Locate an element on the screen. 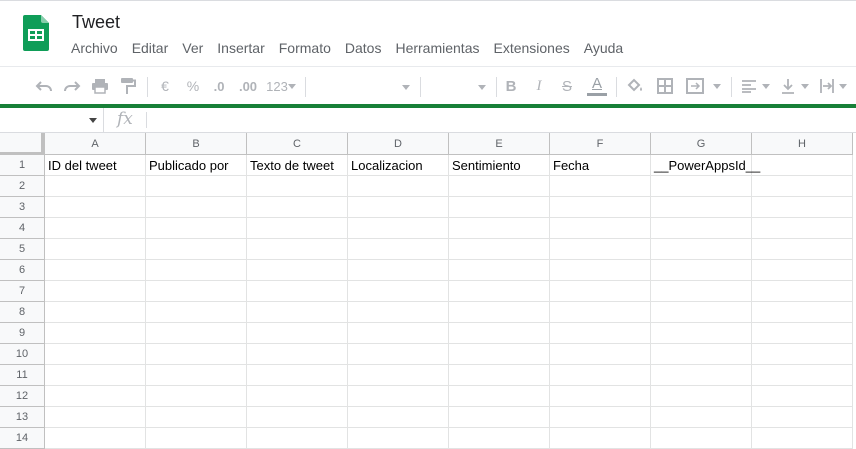 This screenshot has width=856, height=449. cell-a7 is located at coordinates (95, 291).